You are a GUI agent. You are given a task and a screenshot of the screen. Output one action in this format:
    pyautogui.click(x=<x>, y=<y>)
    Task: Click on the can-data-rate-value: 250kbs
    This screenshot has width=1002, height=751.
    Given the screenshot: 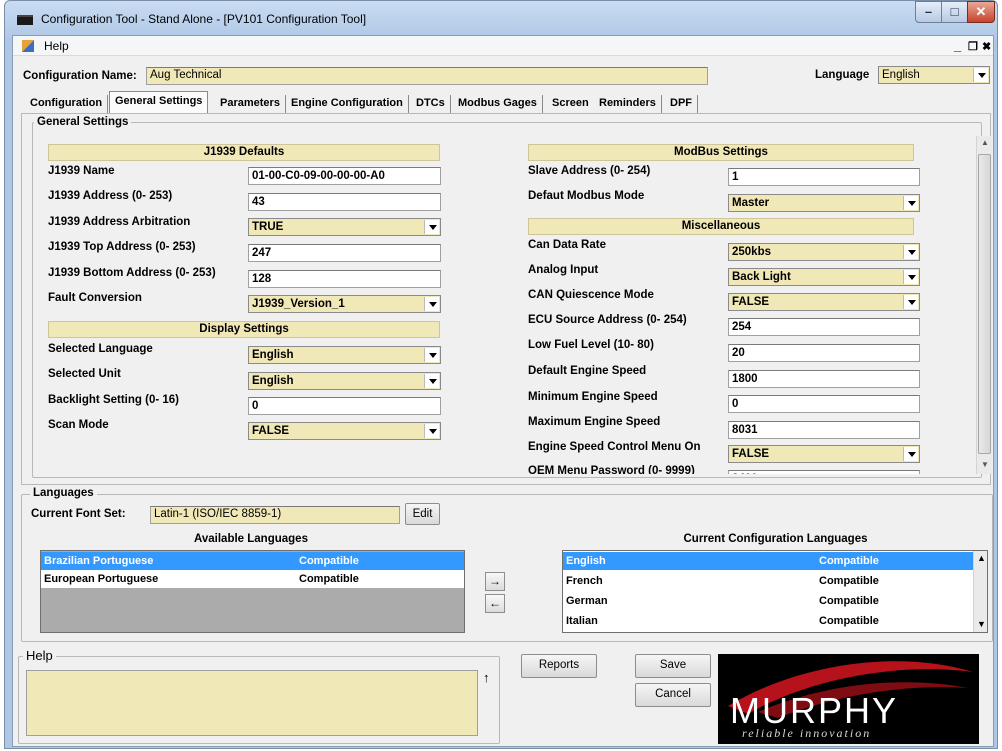 What is the action you would take?
    pyautogui.click(x=752, y=252)
    